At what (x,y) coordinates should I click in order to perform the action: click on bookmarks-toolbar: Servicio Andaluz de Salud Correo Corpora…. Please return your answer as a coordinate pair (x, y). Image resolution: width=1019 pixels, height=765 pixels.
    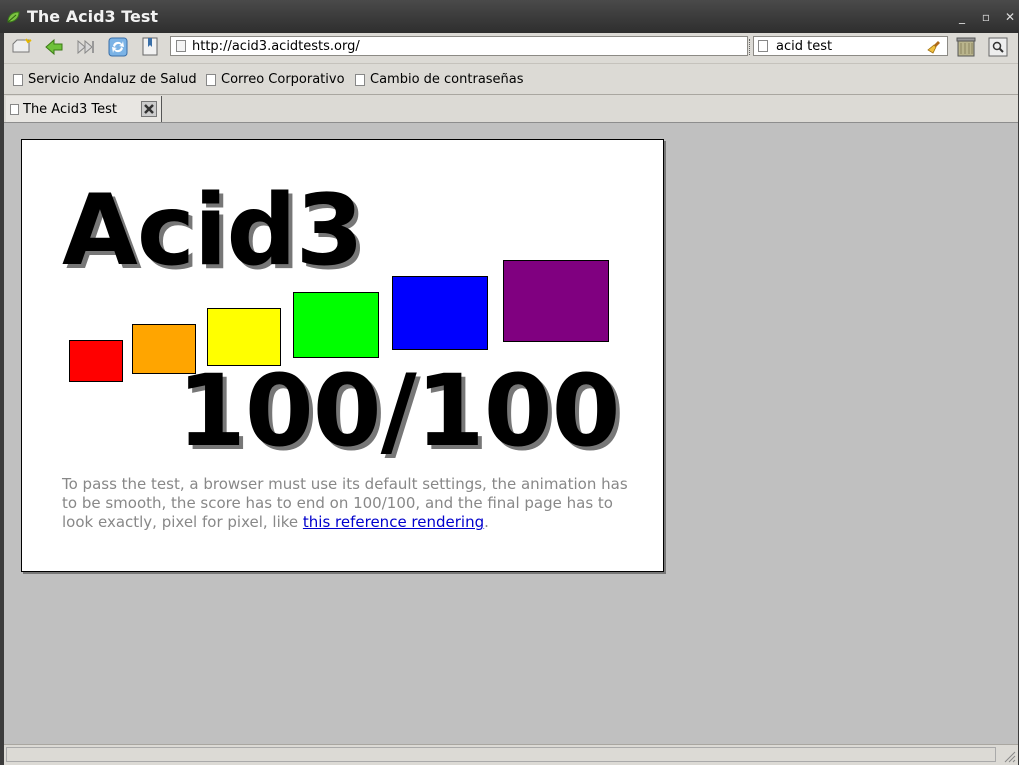
    Looking at the image, I should click on (511, 78).